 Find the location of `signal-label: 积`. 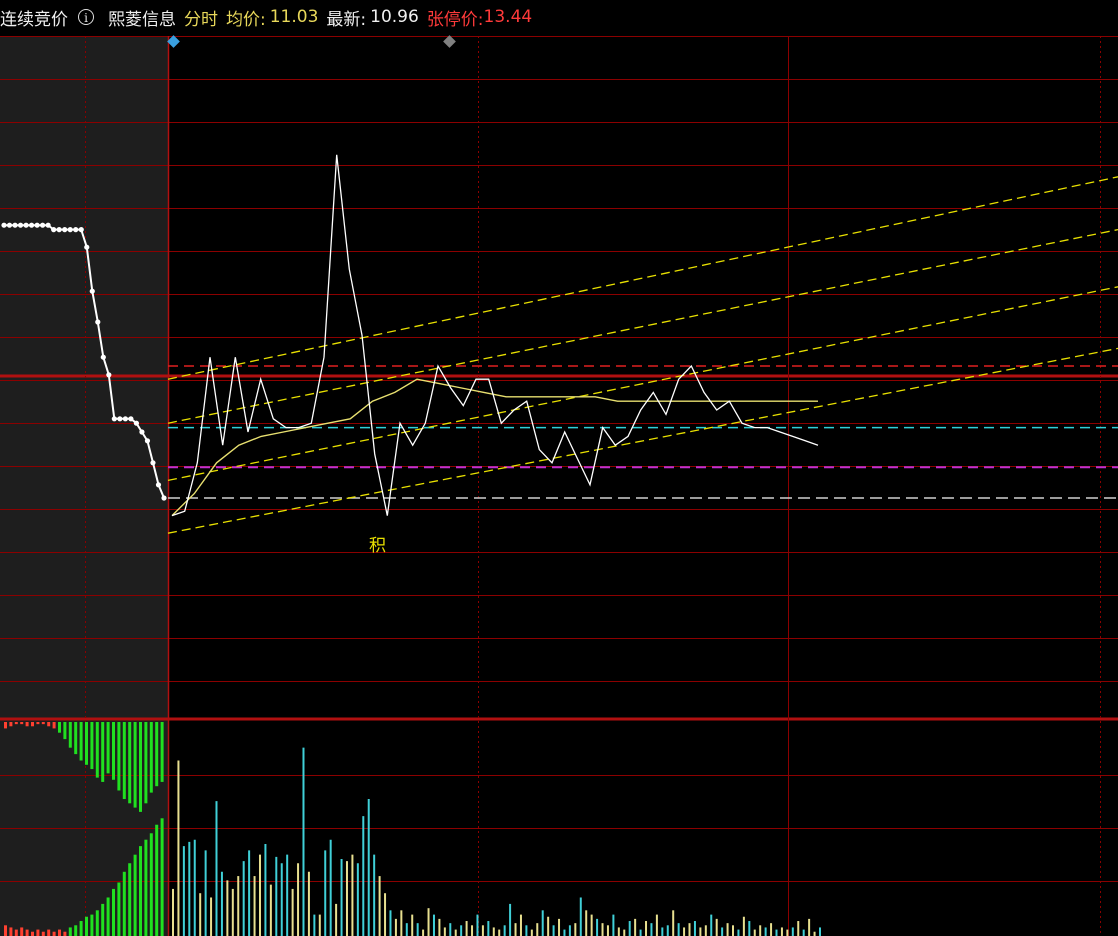

signal-label: 积 is located at coordinates (377, 546).